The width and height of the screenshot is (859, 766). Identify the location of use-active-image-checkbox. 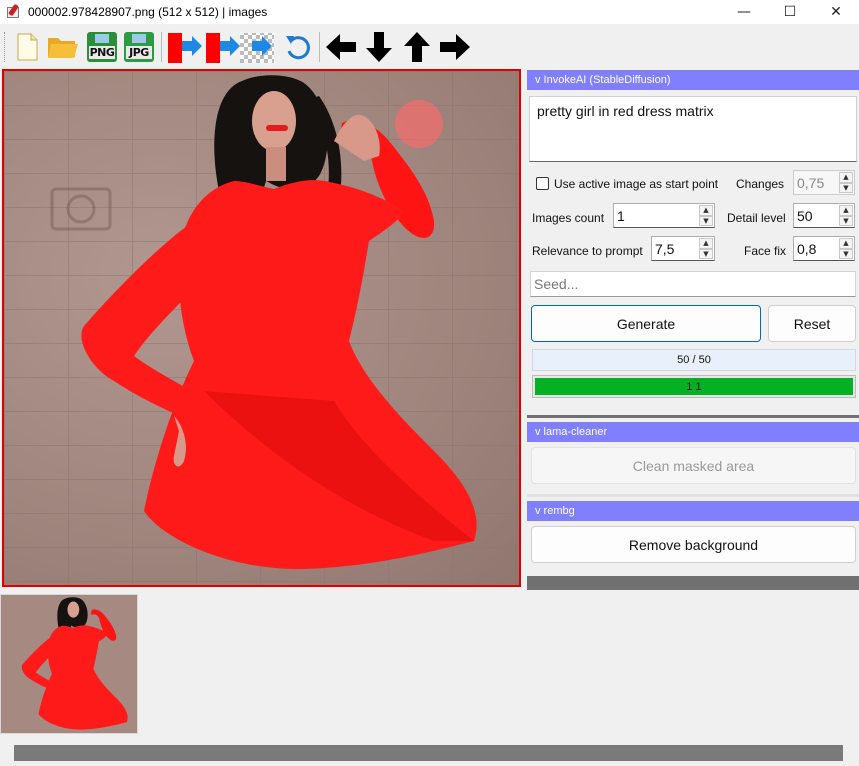
(542, 183).